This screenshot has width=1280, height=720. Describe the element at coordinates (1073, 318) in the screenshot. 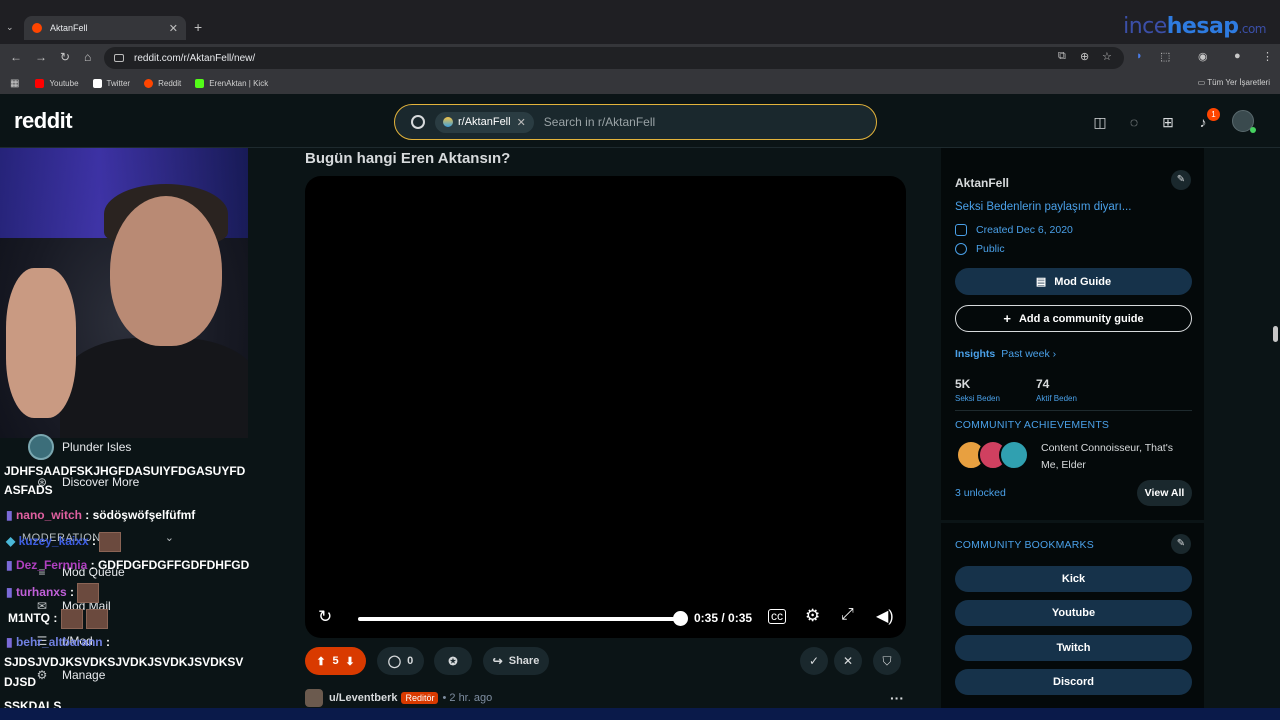

I see `add-community-guide-button: + Add a community guide` at that location.